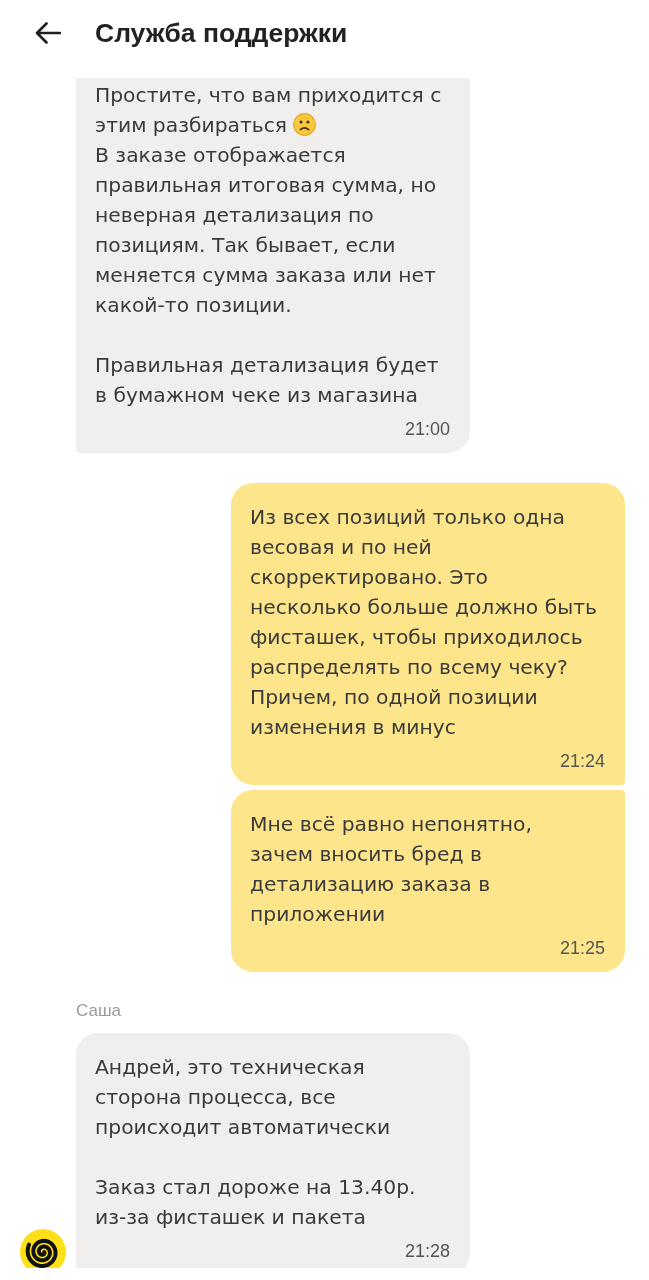 This screenshot has height=1280, width=649. What do you see at coordinates (268, 110) in the screenshot?
I see `message-text: Простите, что вам приходится с этим разбираться` at bounding box center [268, 110].